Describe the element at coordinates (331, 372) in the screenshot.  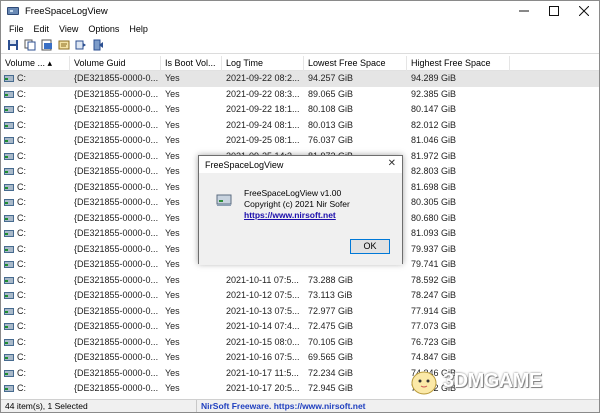
I see `cell-lowest-free-space: 72.234 GiB` at that location.